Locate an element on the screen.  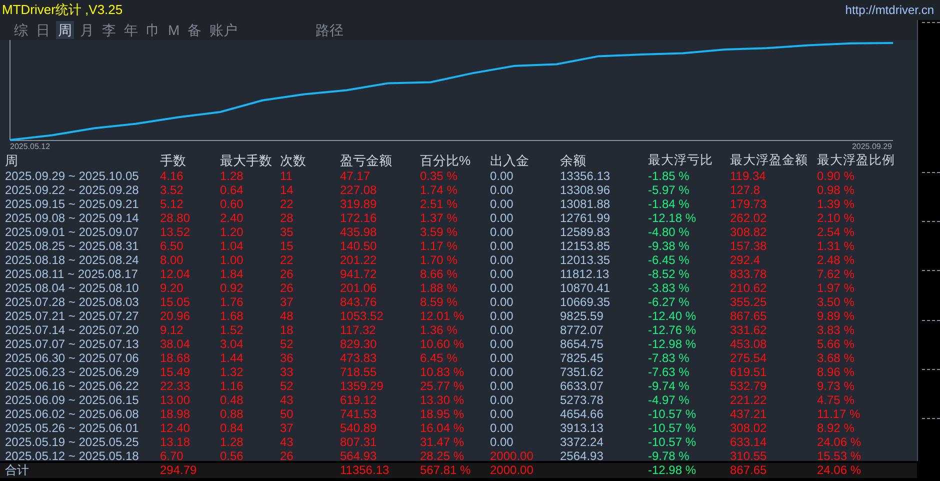
table-cell-text: 2025.08.11 ~ 2025.08.17 is located at coordinates (71, 274).